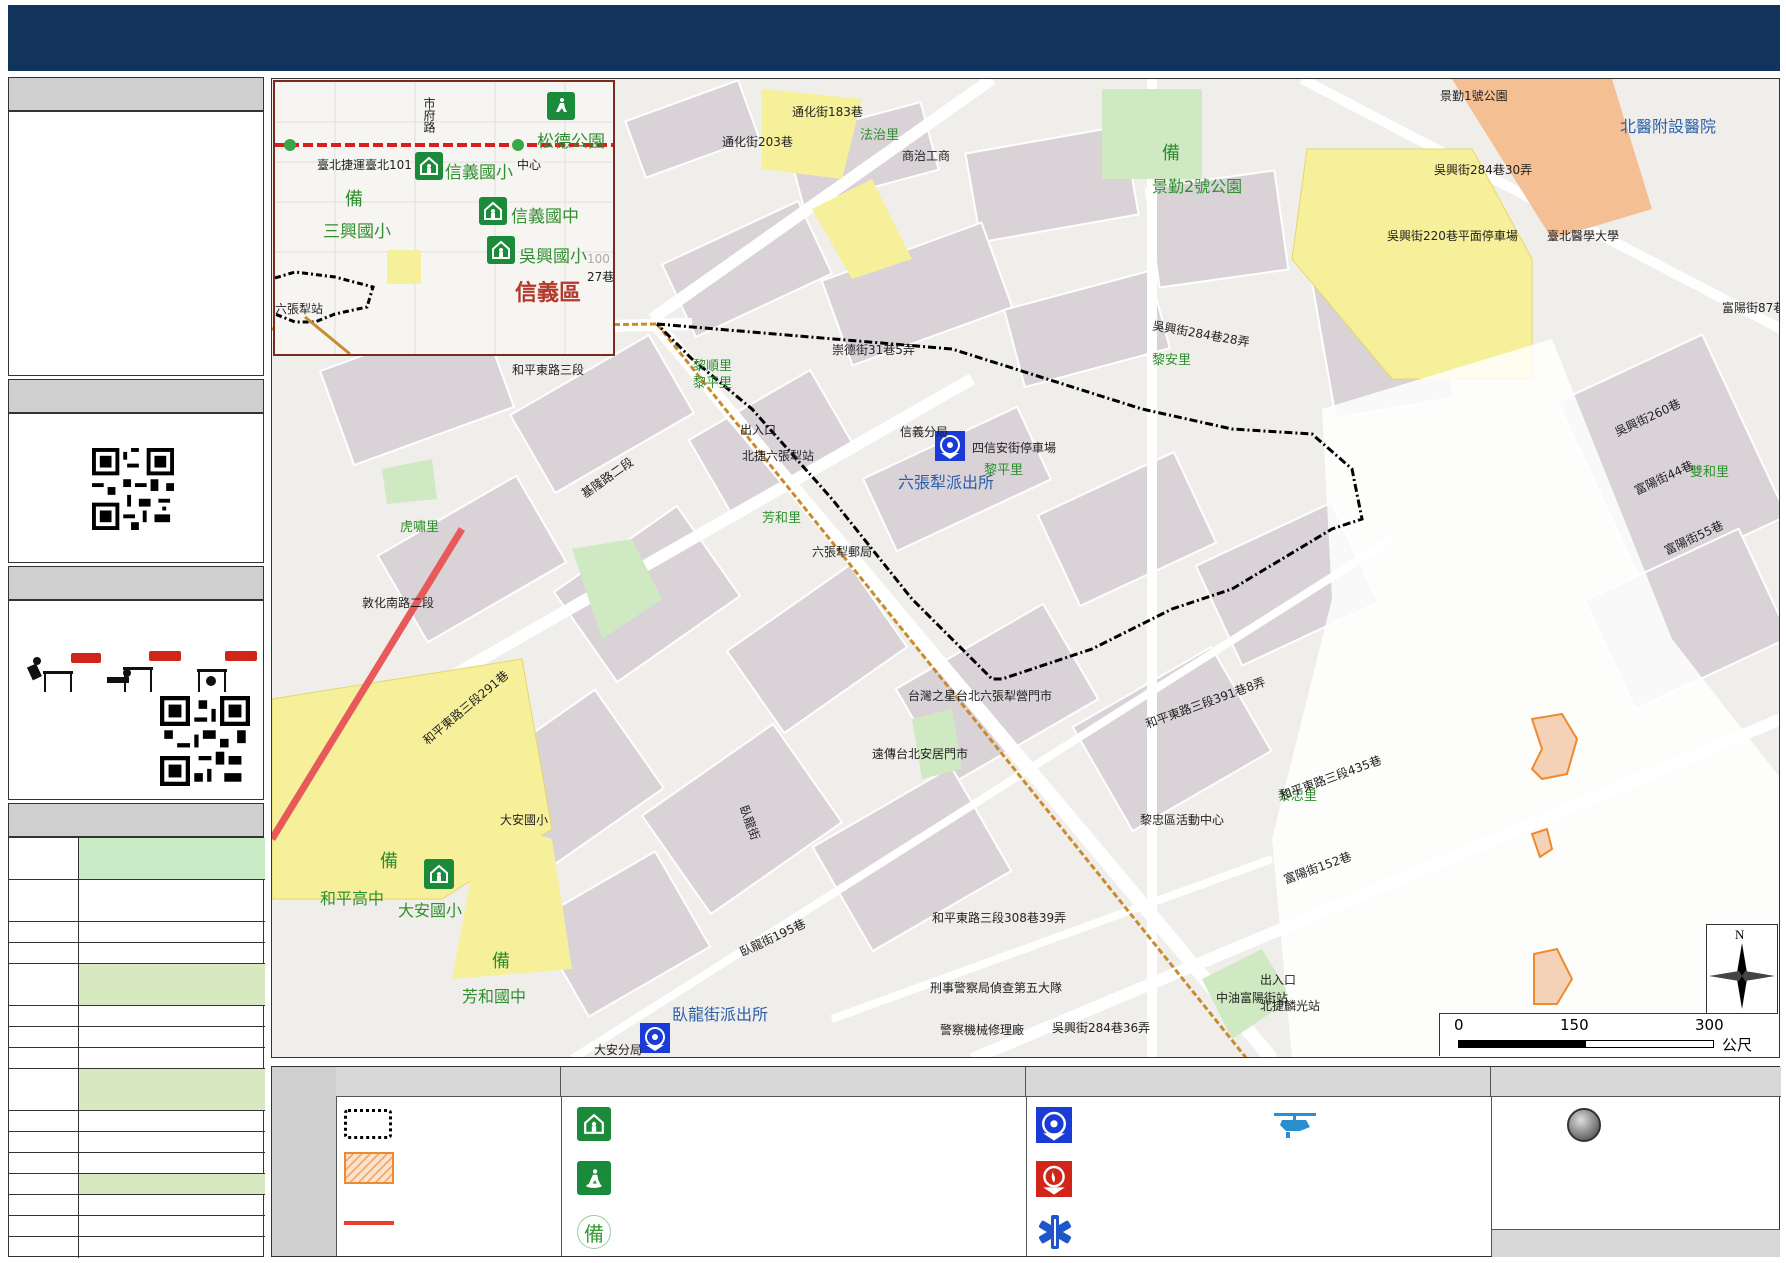 The height and width of the screenshot is (1263, 1786). I want to click on street-label: 和平東路三段308巷39弄, so click(999, 918).